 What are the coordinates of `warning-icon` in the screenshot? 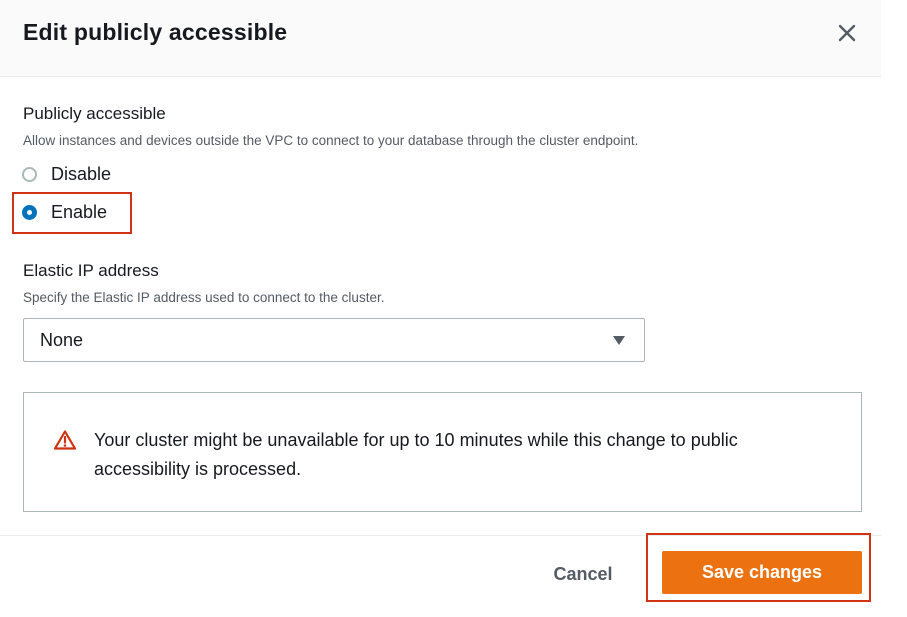 It's located at (65, 440).